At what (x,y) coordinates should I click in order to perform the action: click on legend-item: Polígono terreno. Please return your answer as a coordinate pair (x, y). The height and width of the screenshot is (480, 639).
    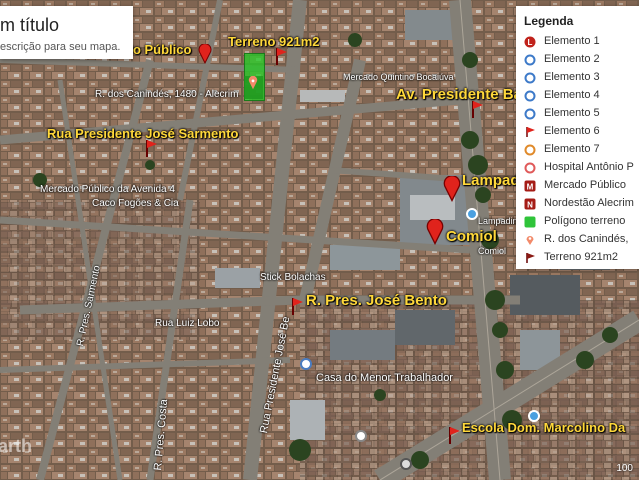
    Looking at the image, I should click on (581, 222).